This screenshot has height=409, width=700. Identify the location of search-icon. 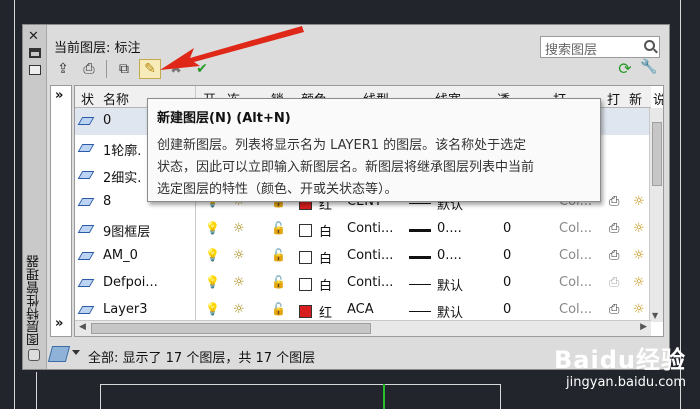
(649, 45).